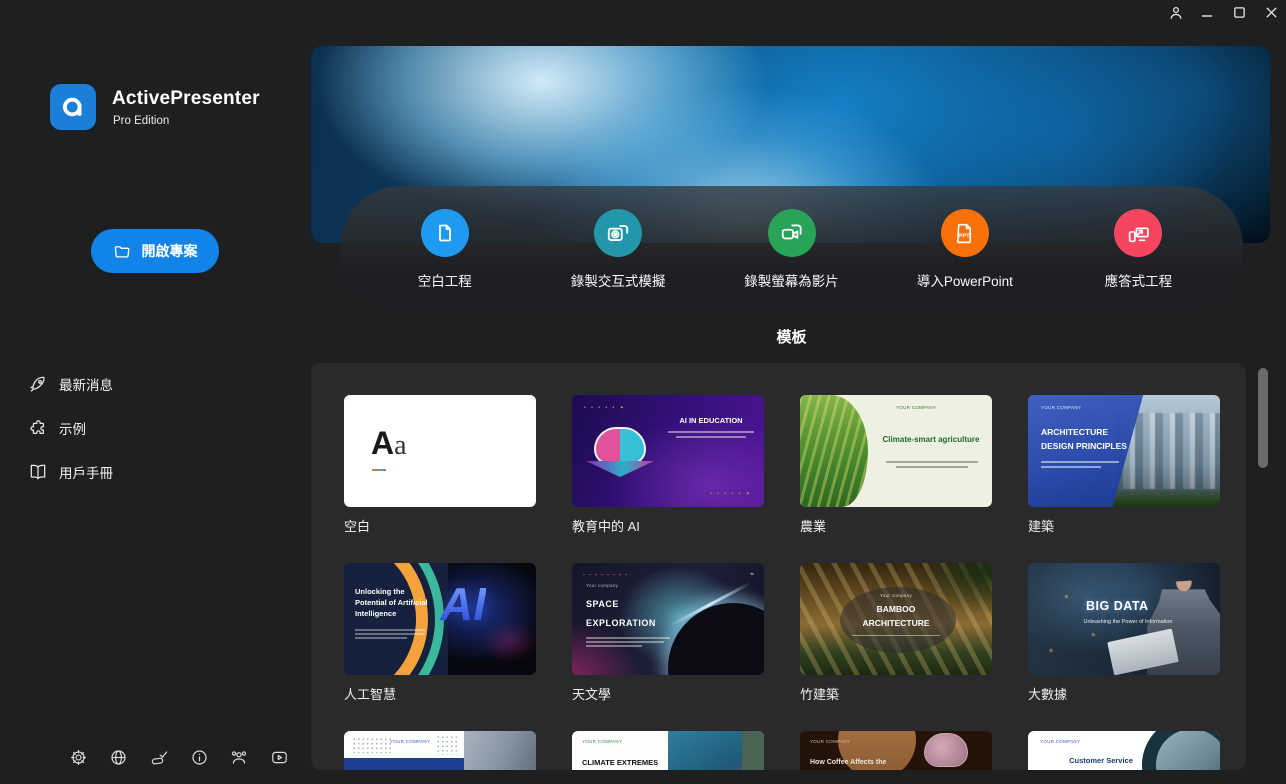  I want to click on template-thumbnail: YOUR COMPANY CLIMATE EXTREMES, so click(668, 750).